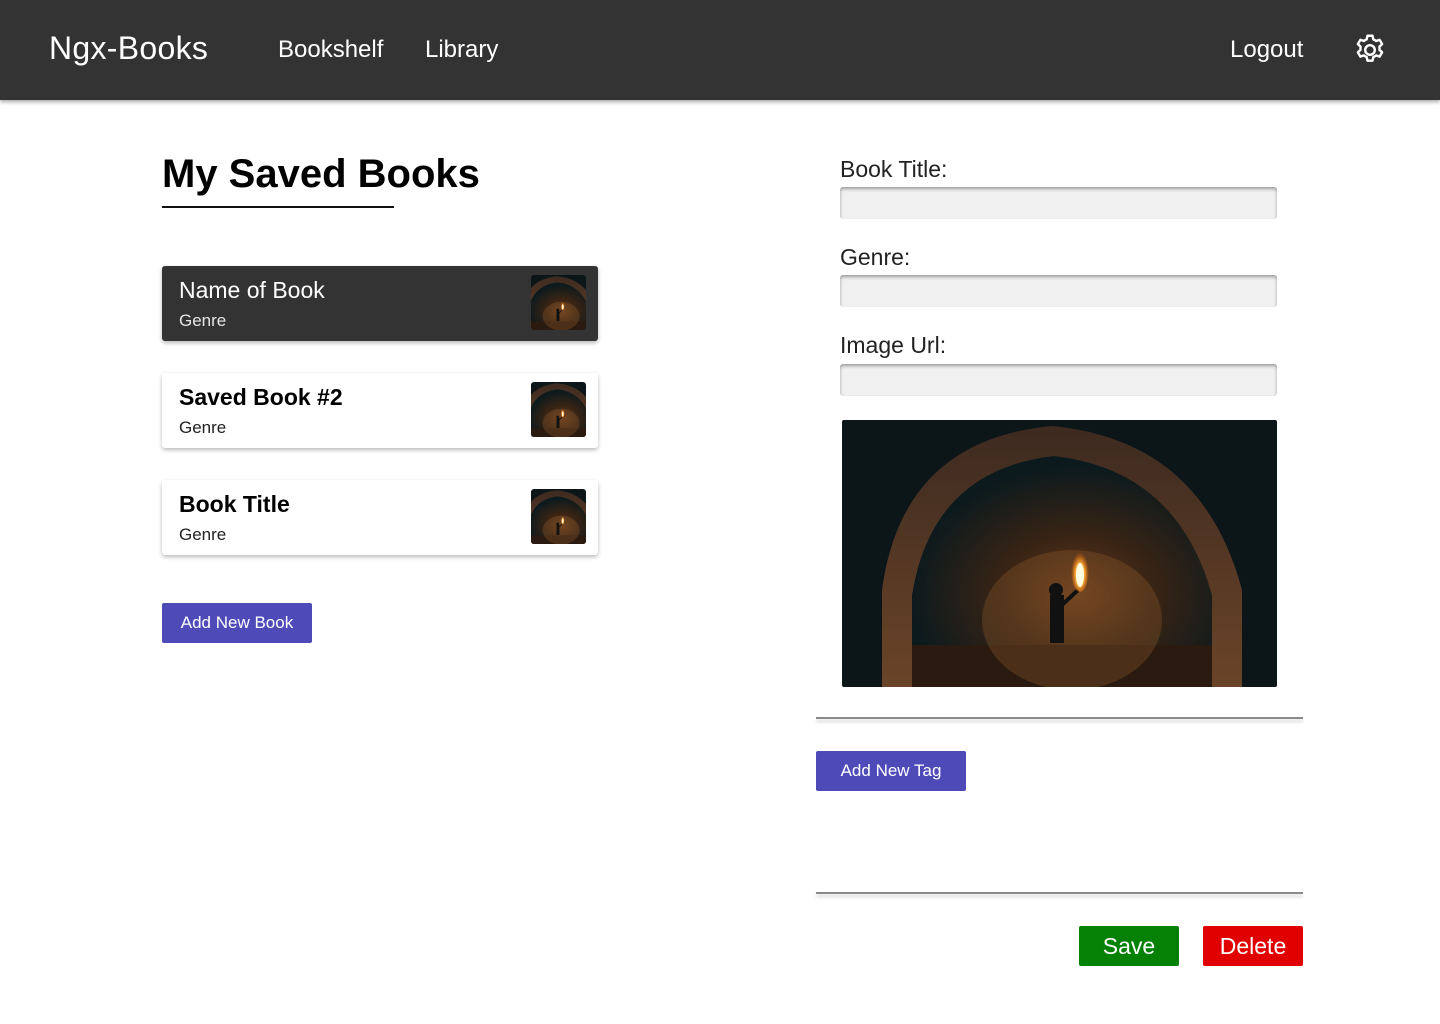 This screenshot has width=1440, height=1024. What do you see at coordinates (128, 48) in the screenshot?
I see `app-brand: Ngx-Books` at bounding box center [128, 48].